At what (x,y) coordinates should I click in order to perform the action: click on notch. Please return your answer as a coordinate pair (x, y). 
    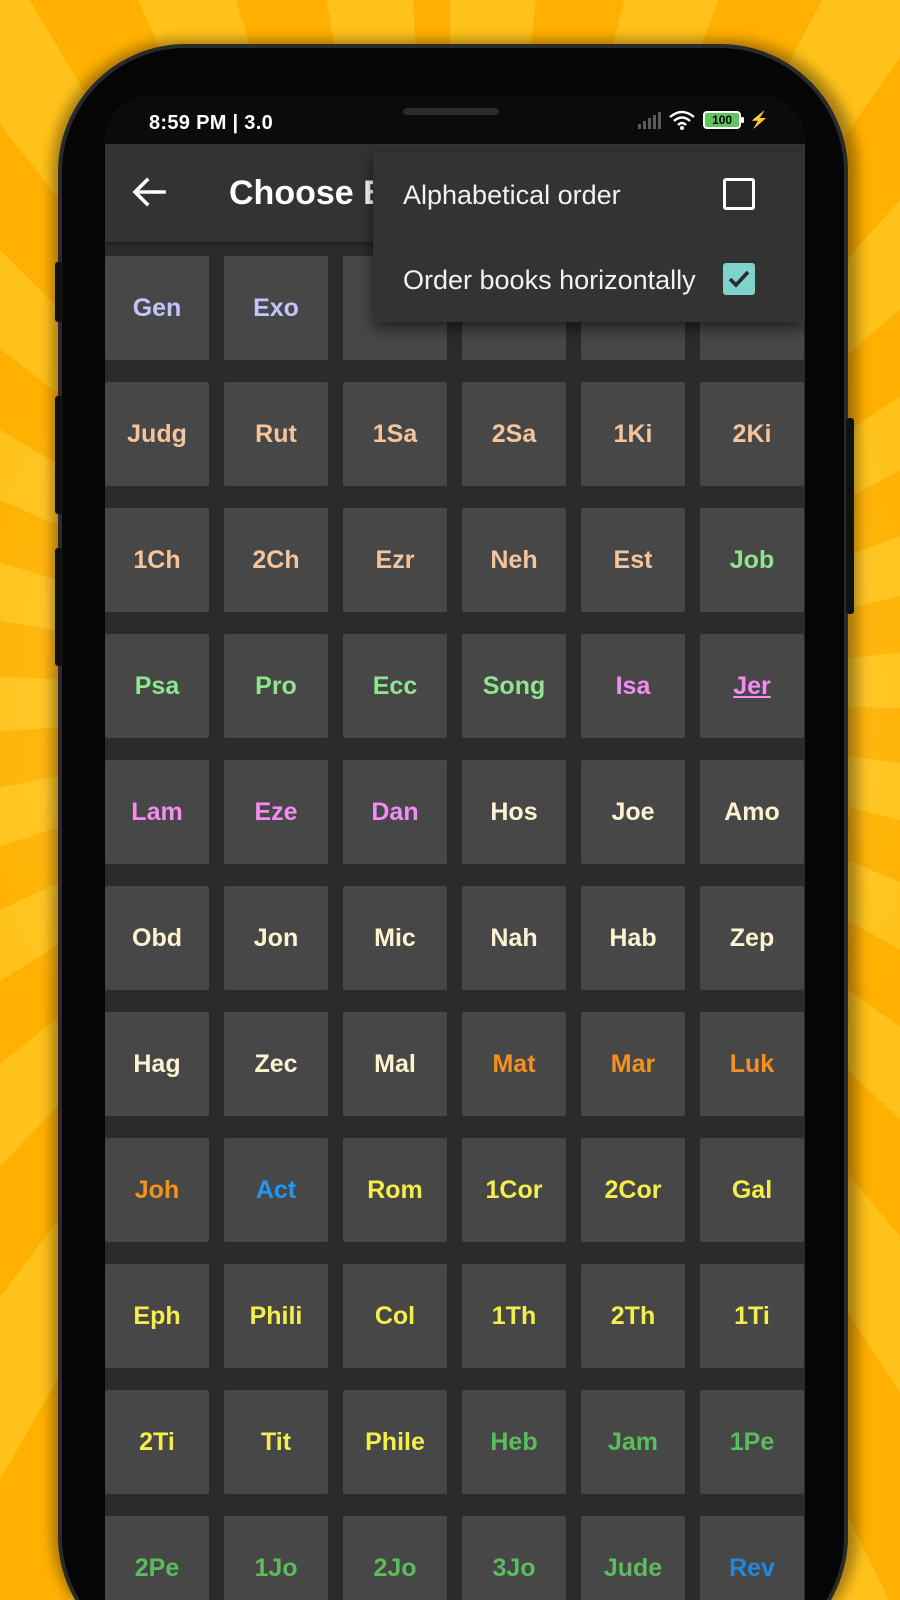
    Looking at the image, I should click on (435, 120).